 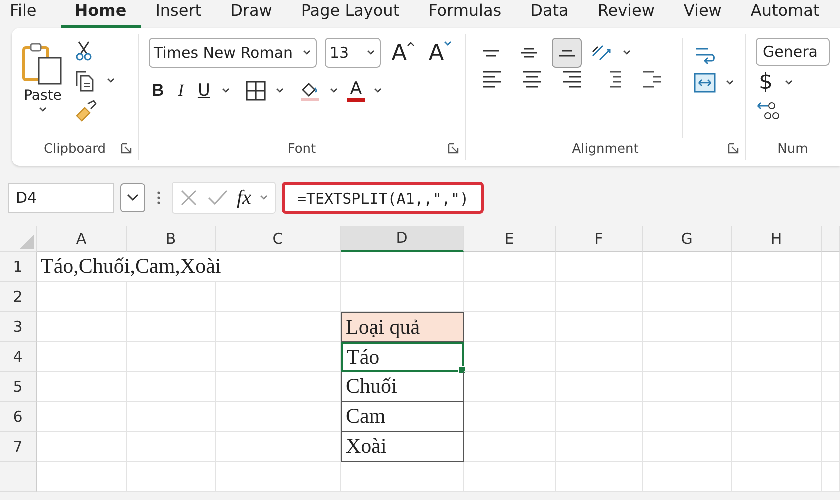 What do you see at coordinates (244, 198) in the screenshot?
I see `insert-function-button: fx` at bounding box center [244, 198].